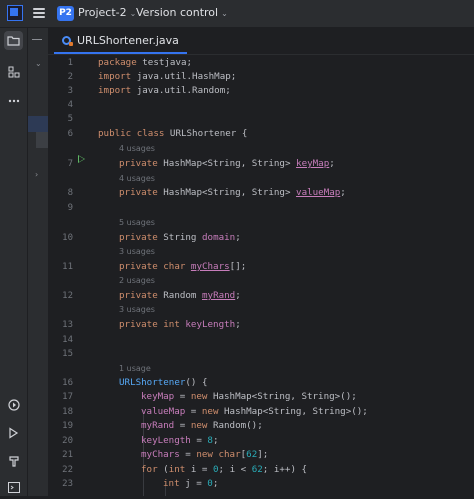  I want to click on code-text: Random, so click(182, 295).